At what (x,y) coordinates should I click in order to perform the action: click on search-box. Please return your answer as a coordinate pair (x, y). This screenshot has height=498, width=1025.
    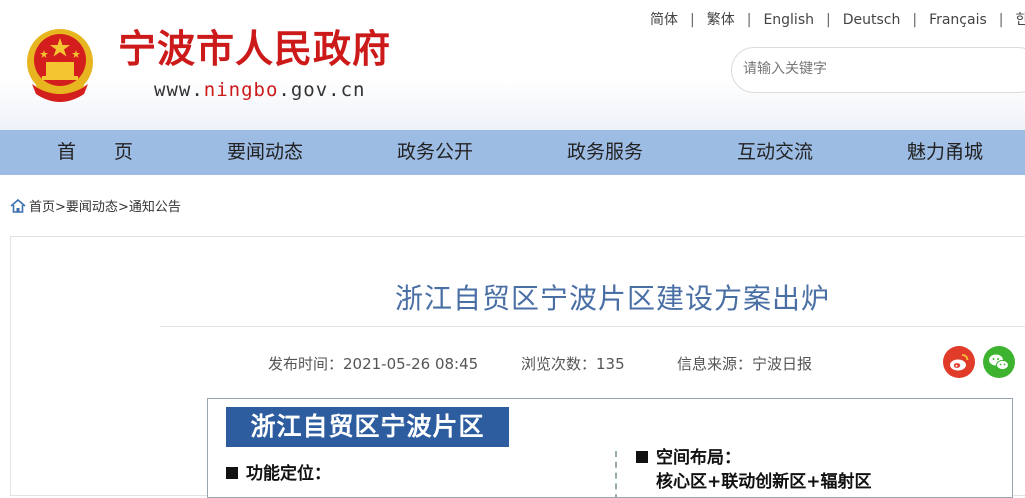
    Looking at the image, I should click on (878, 70).